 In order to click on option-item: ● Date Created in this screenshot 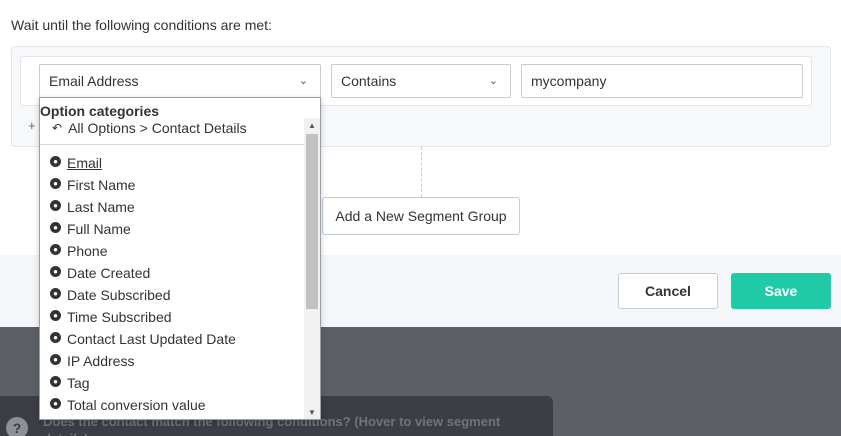, I will do `click(172, 273)`.